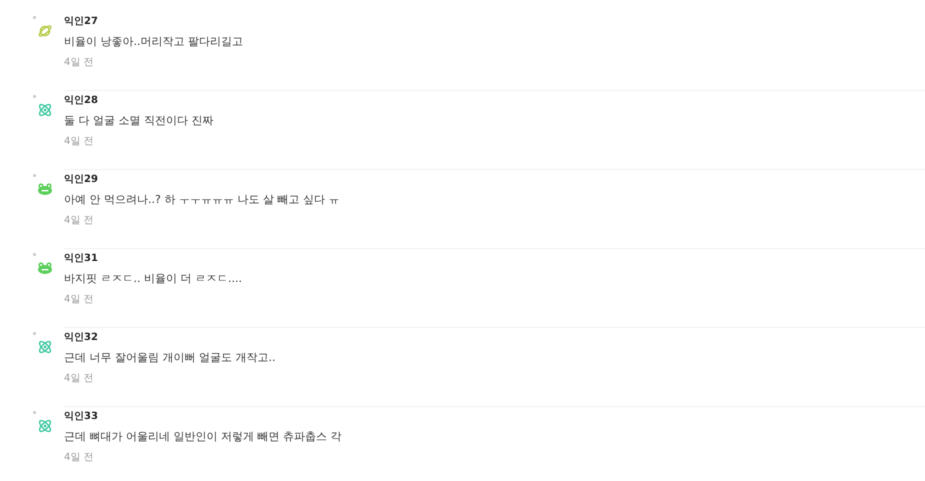 The image size is (925, 481). Describe the element at coordinates (45, 31) in the screenshot. I see `planet-icon` at that location.